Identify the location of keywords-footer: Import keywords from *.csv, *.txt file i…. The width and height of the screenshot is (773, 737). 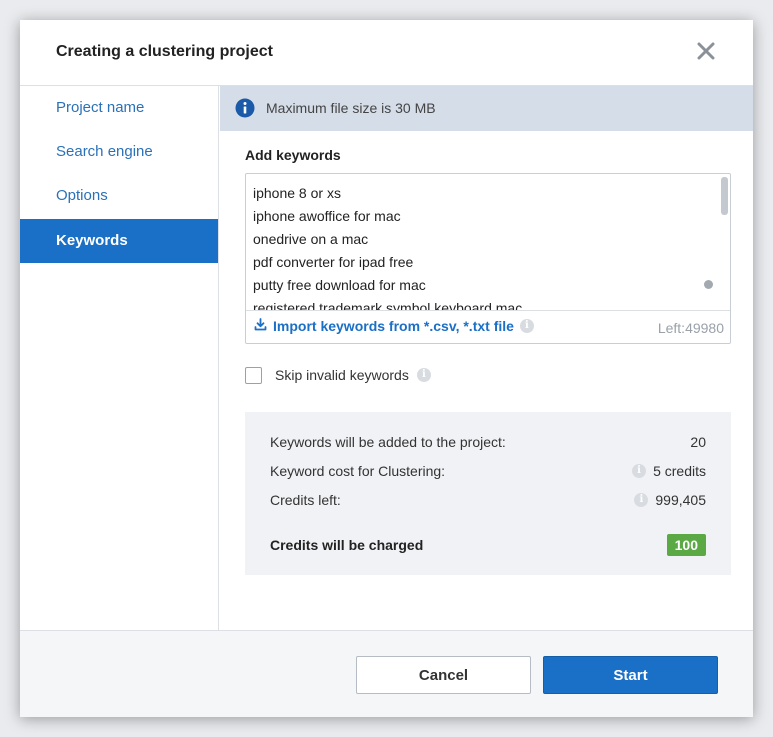
(488, 326).